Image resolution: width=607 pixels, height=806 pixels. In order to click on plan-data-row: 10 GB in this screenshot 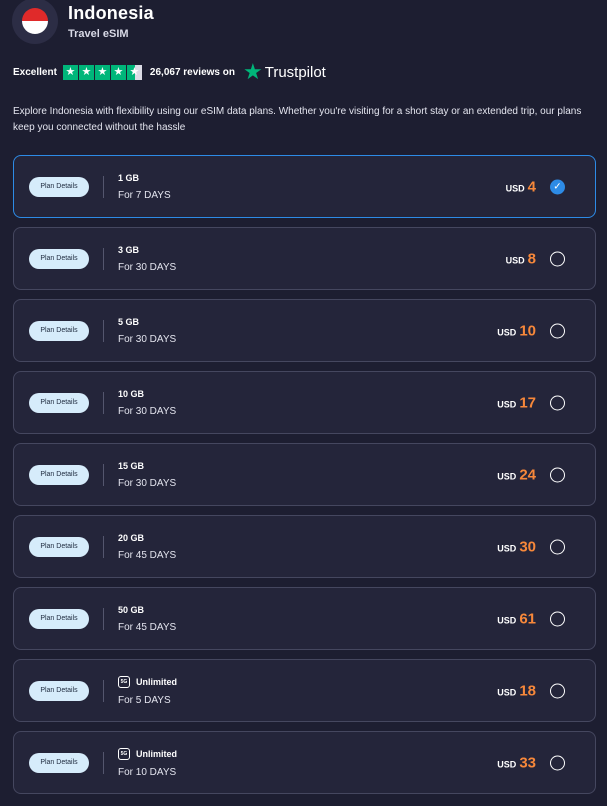, I will do `click(147, 394)`.